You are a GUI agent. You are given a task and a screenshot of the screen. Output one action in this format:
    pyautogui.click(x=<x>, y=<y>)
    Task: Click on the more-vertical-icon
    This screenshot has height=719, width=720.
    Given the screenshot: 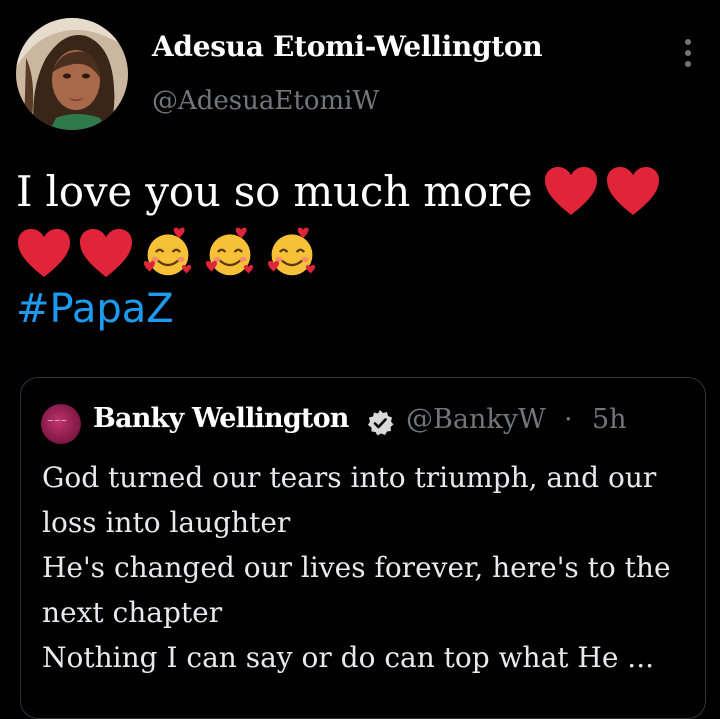 What is the action you would take?
    pyautogui.click(x=688, y=53)
    